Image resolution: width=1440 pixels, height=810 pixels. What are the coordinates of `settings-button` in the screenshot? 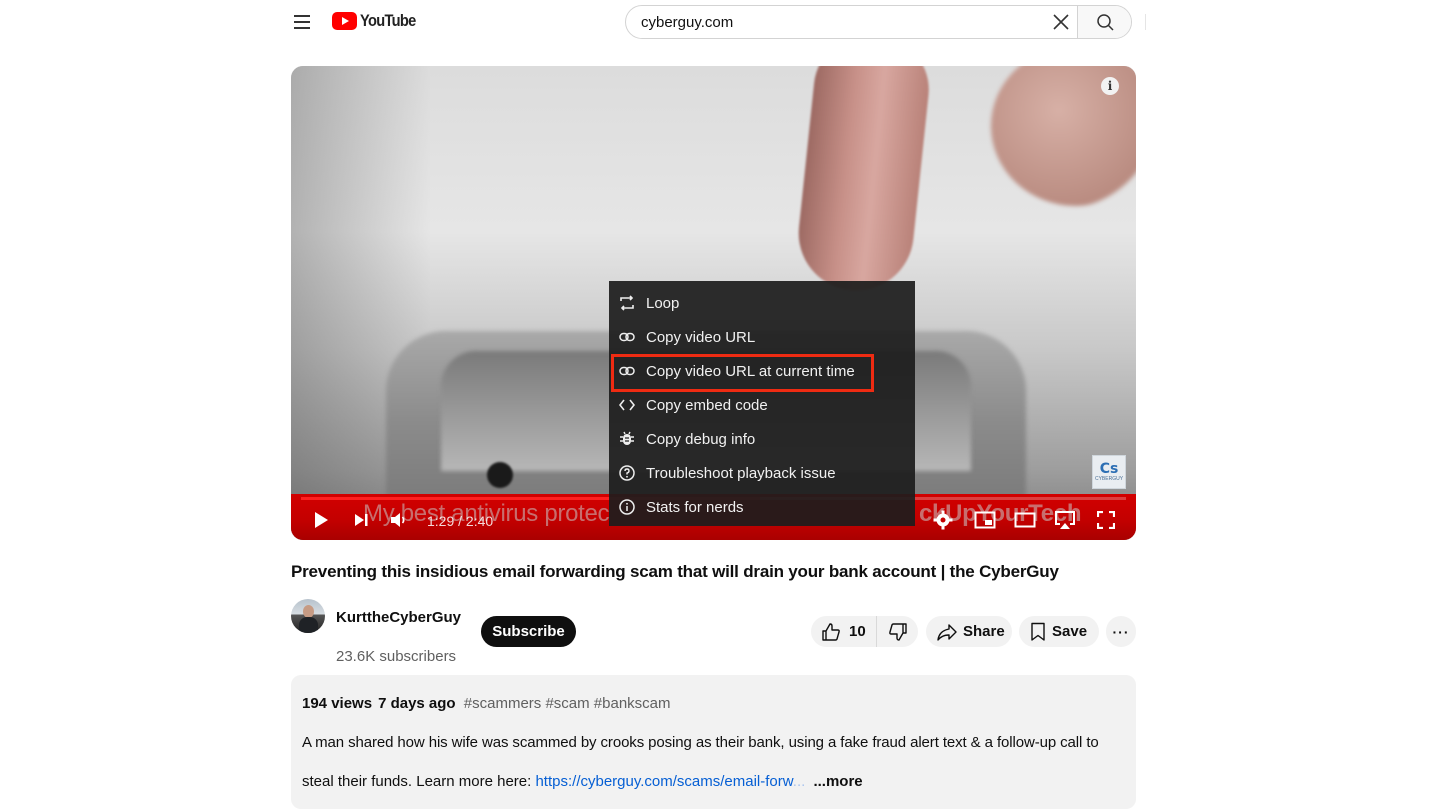 It's located at (943, 520).